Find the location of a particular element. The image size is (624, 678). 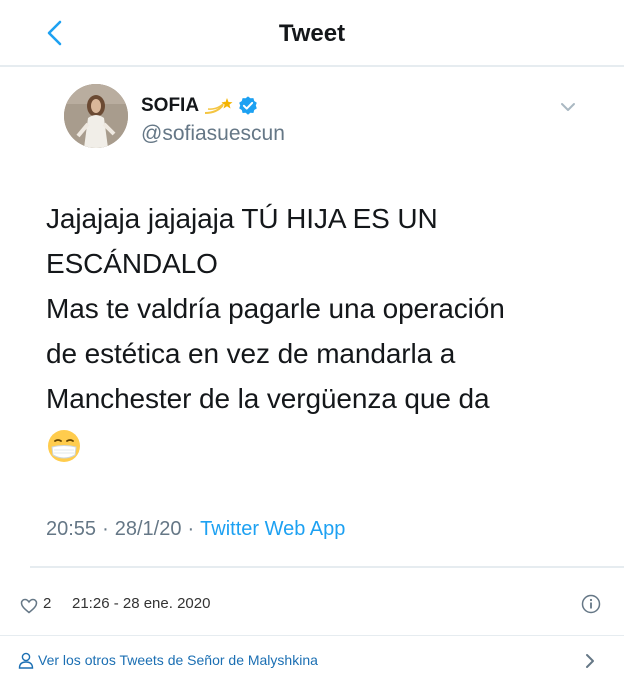

tweet-time: 20:55 is located at coordinates (71, 529).